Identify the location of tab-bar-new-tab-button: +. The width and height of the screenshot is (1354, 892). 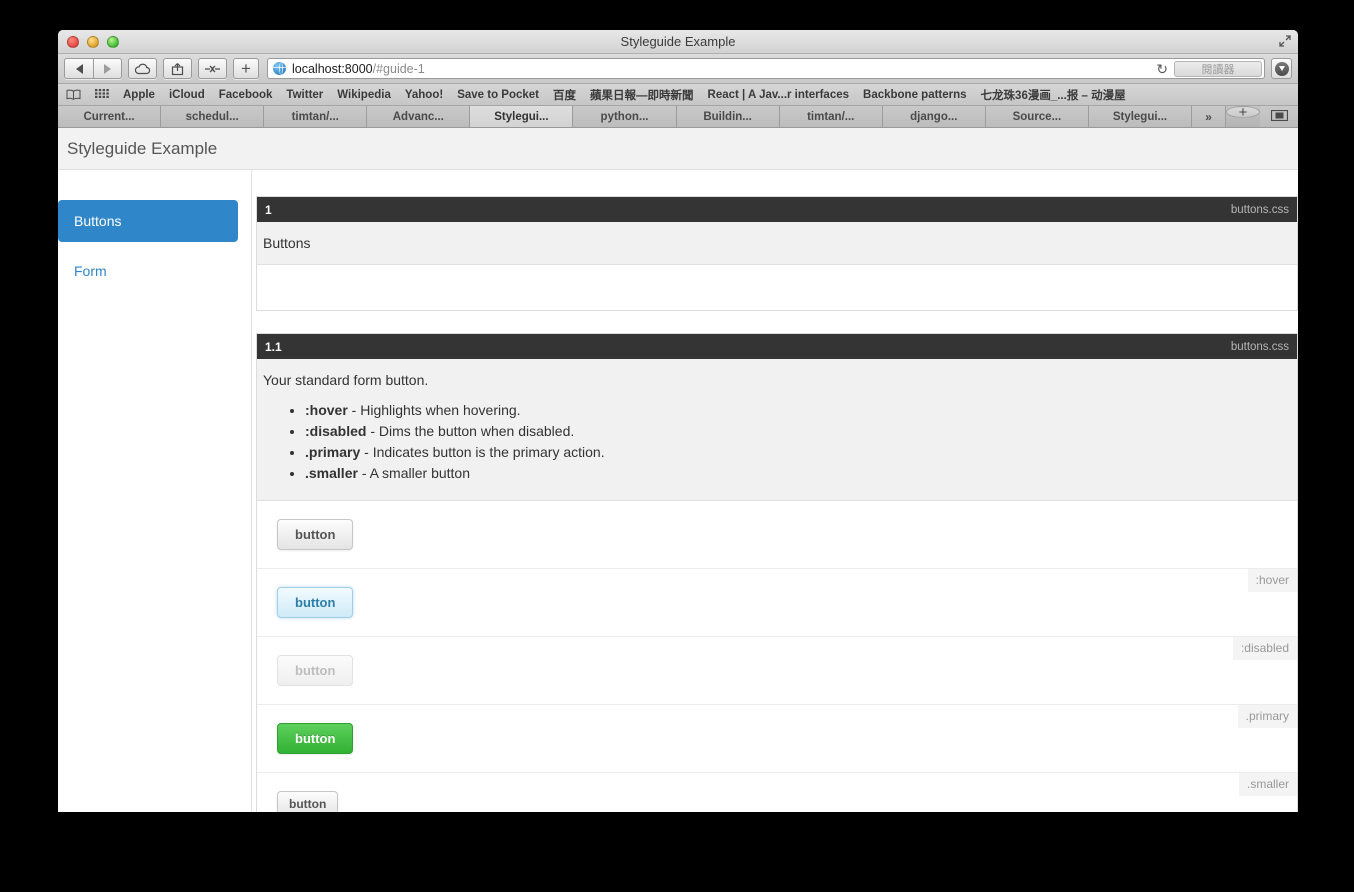
(1243, 112).